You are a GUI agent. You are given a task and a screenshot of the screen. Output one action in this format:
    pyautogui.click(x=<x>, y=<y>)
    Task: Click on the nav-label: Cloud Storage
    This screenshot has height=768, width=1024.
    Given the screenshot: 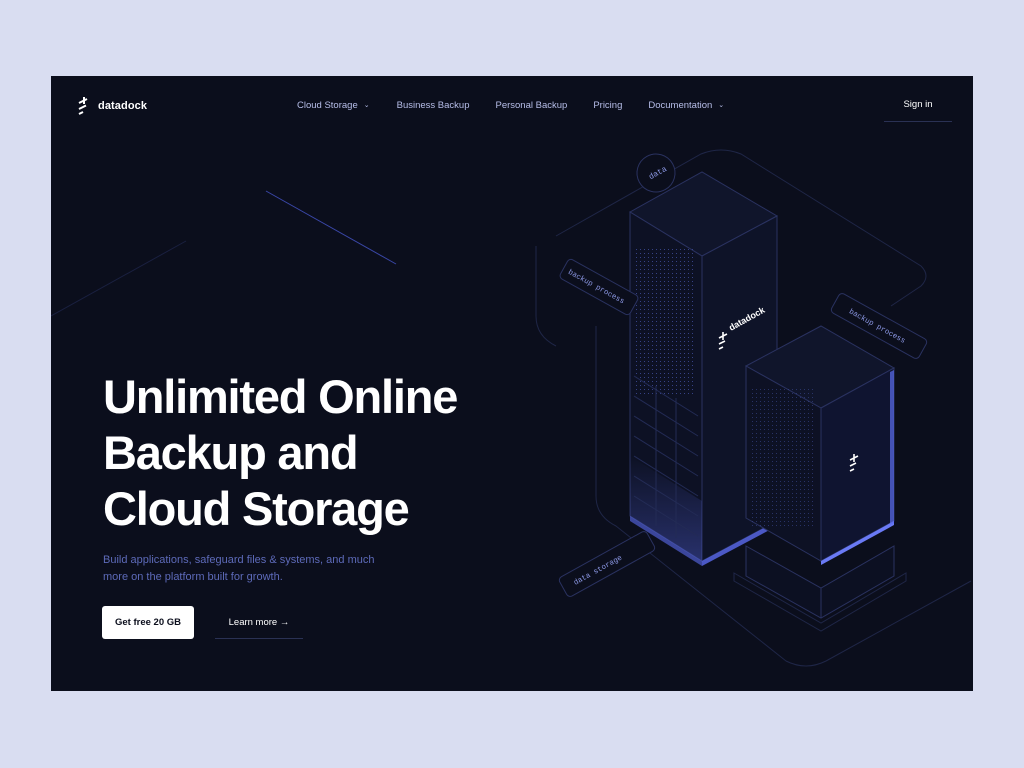 What is the action you would take?
    pyautogui.click(x=327, y=105)
    